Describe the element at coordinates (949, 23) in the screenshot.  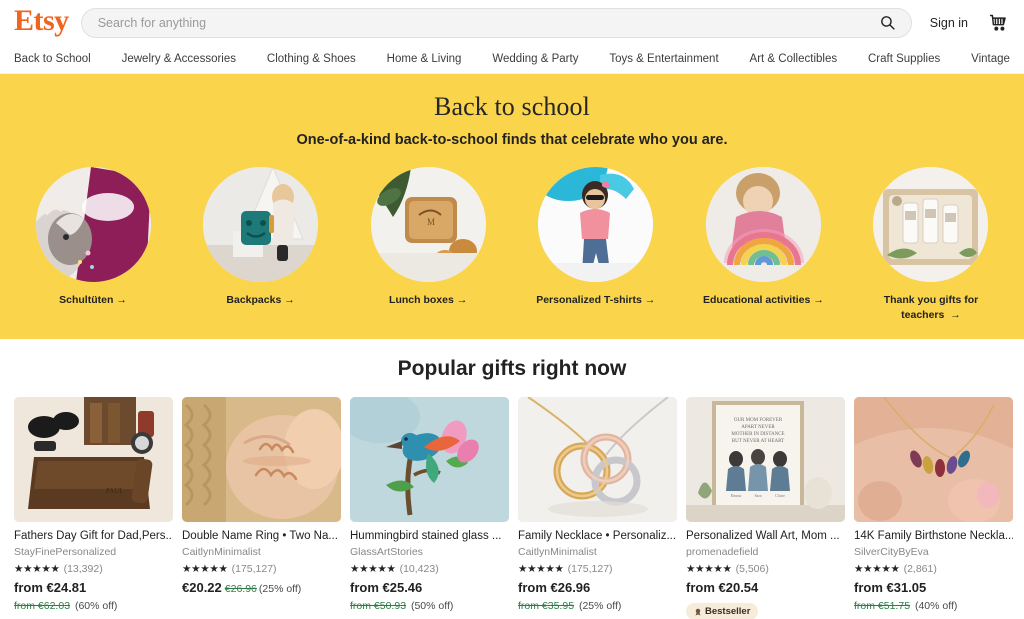
I see `sign-in-button: Sign in` at that location.